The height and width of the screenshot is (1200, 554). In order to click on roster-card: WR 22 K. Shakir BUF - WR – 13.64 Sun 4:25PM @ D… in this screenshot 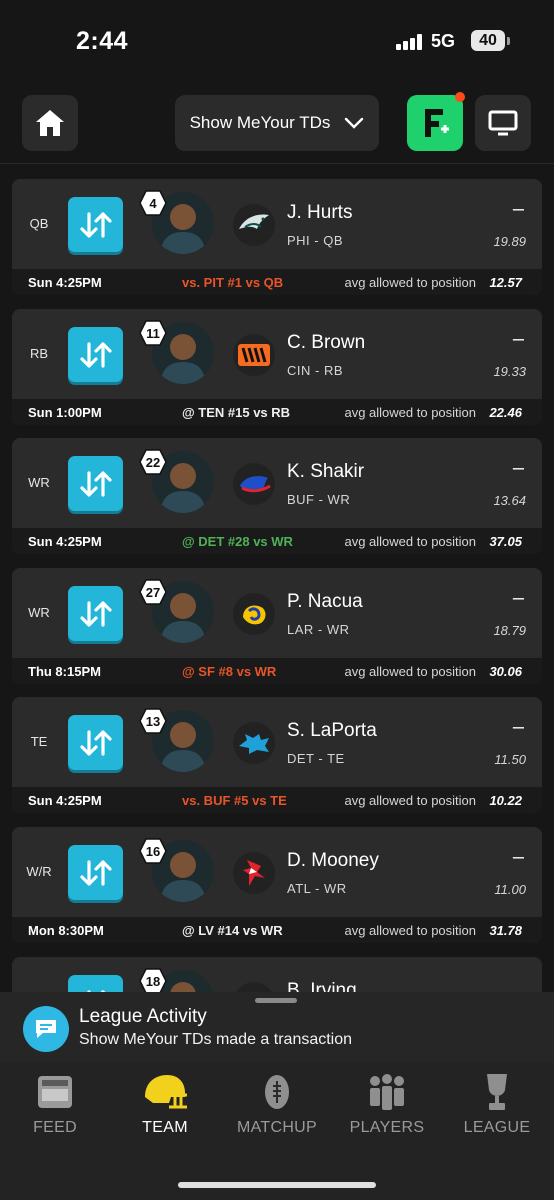, I will do `click(277, 496)`.